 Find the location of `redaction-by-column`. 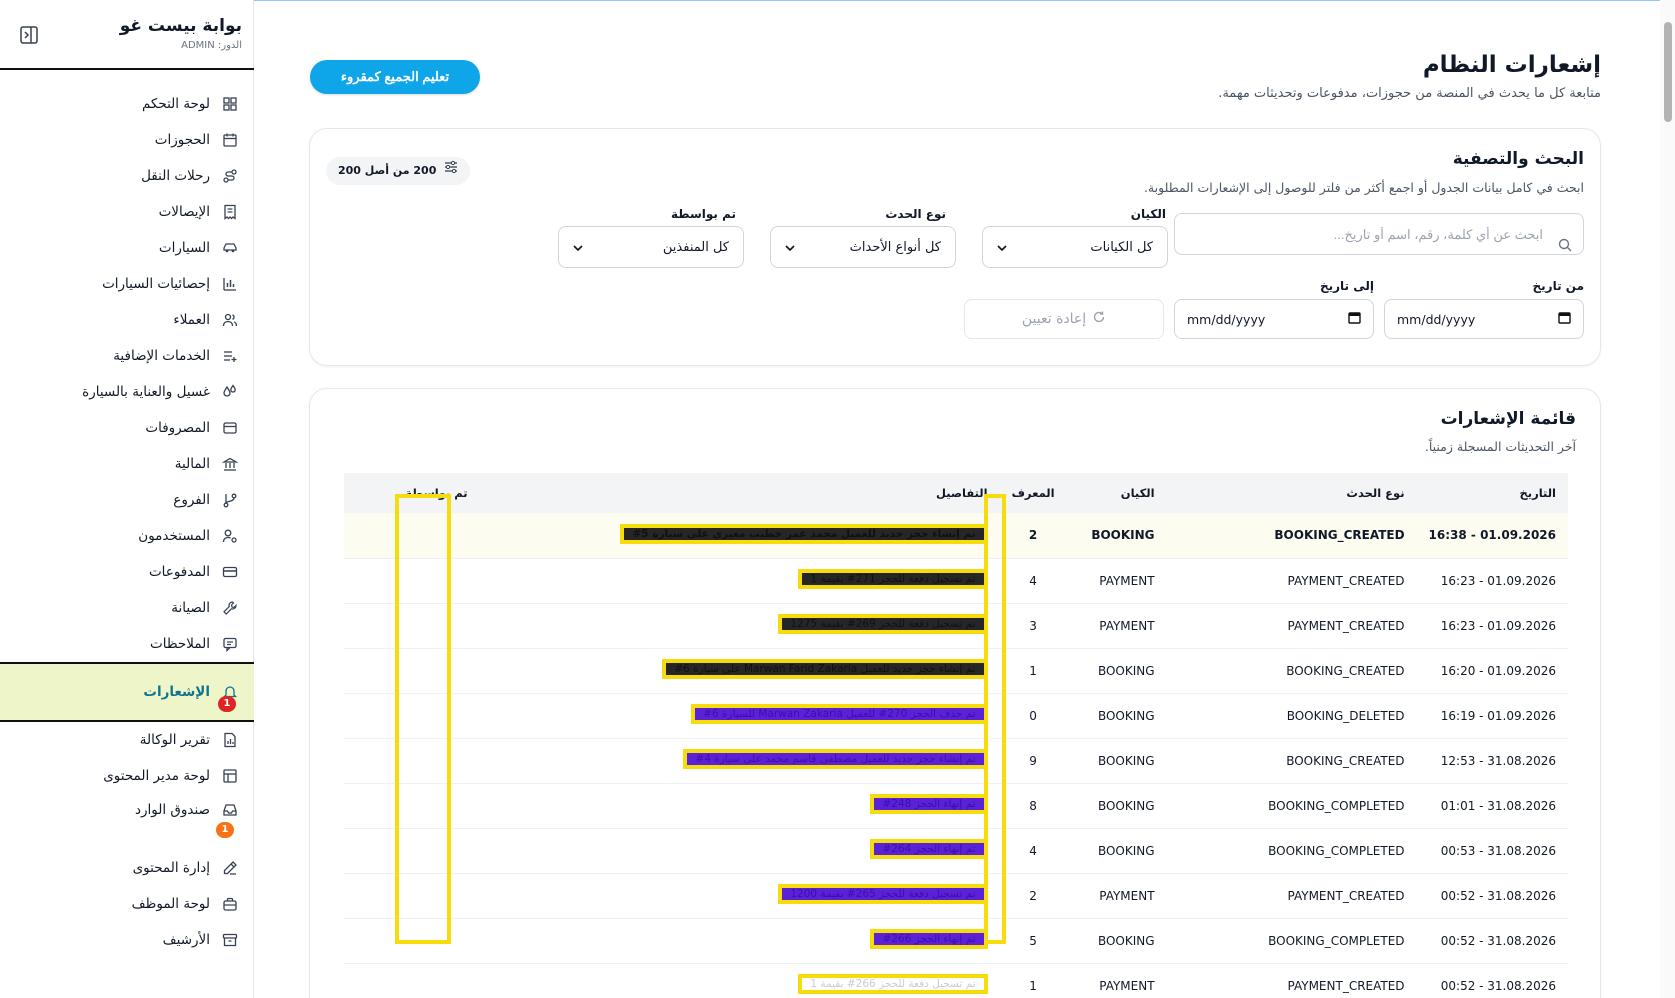

redaction-by-column is located at coordinates (423, 719).